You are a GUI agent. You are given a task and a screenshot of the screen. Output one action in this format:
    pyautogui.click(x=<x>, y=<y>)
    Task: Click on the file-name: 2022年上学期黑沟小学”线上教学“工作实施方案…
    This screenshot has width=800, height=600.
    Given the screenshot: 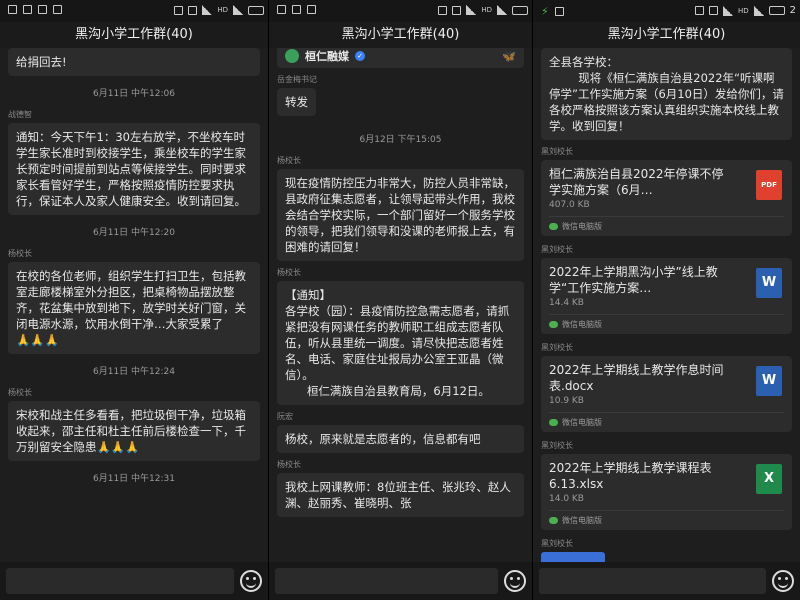 What is the action you would take?
    pyautogui.click(x=633, y=280)
    